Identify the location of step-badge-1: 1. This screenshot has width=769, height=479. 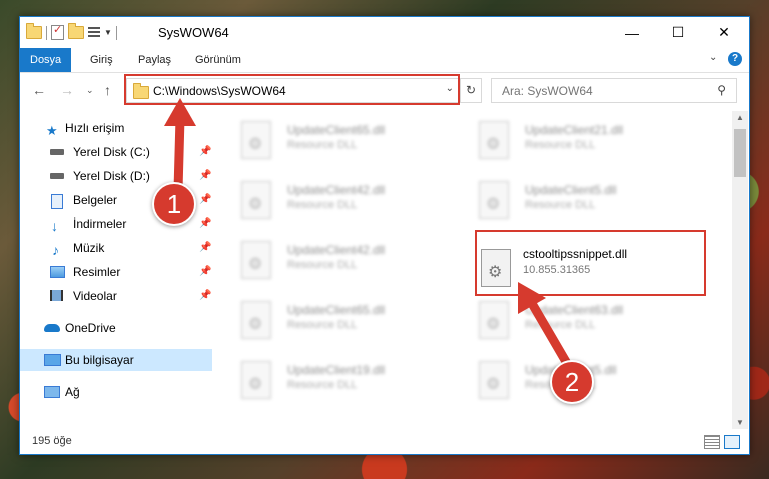
(174, 204).